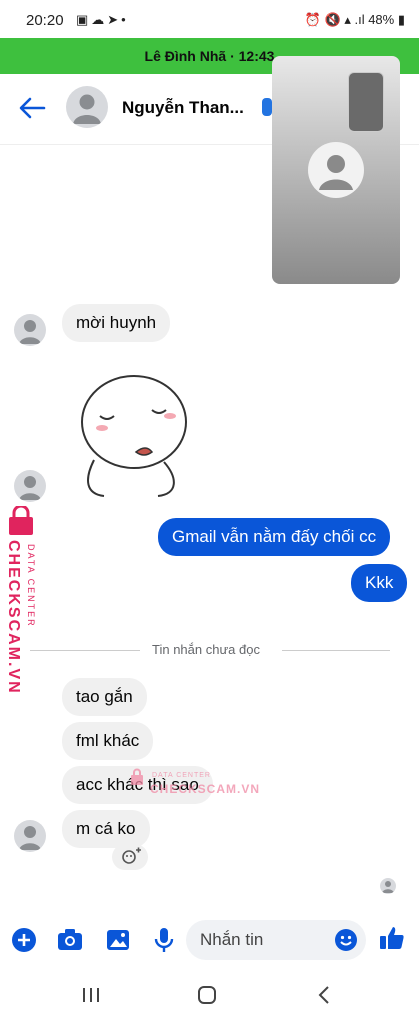 This screenshot has height=1024, width=419. Describe the element at coordinates (24, 940) in the screenshot. I see `plus-icon` at that location.